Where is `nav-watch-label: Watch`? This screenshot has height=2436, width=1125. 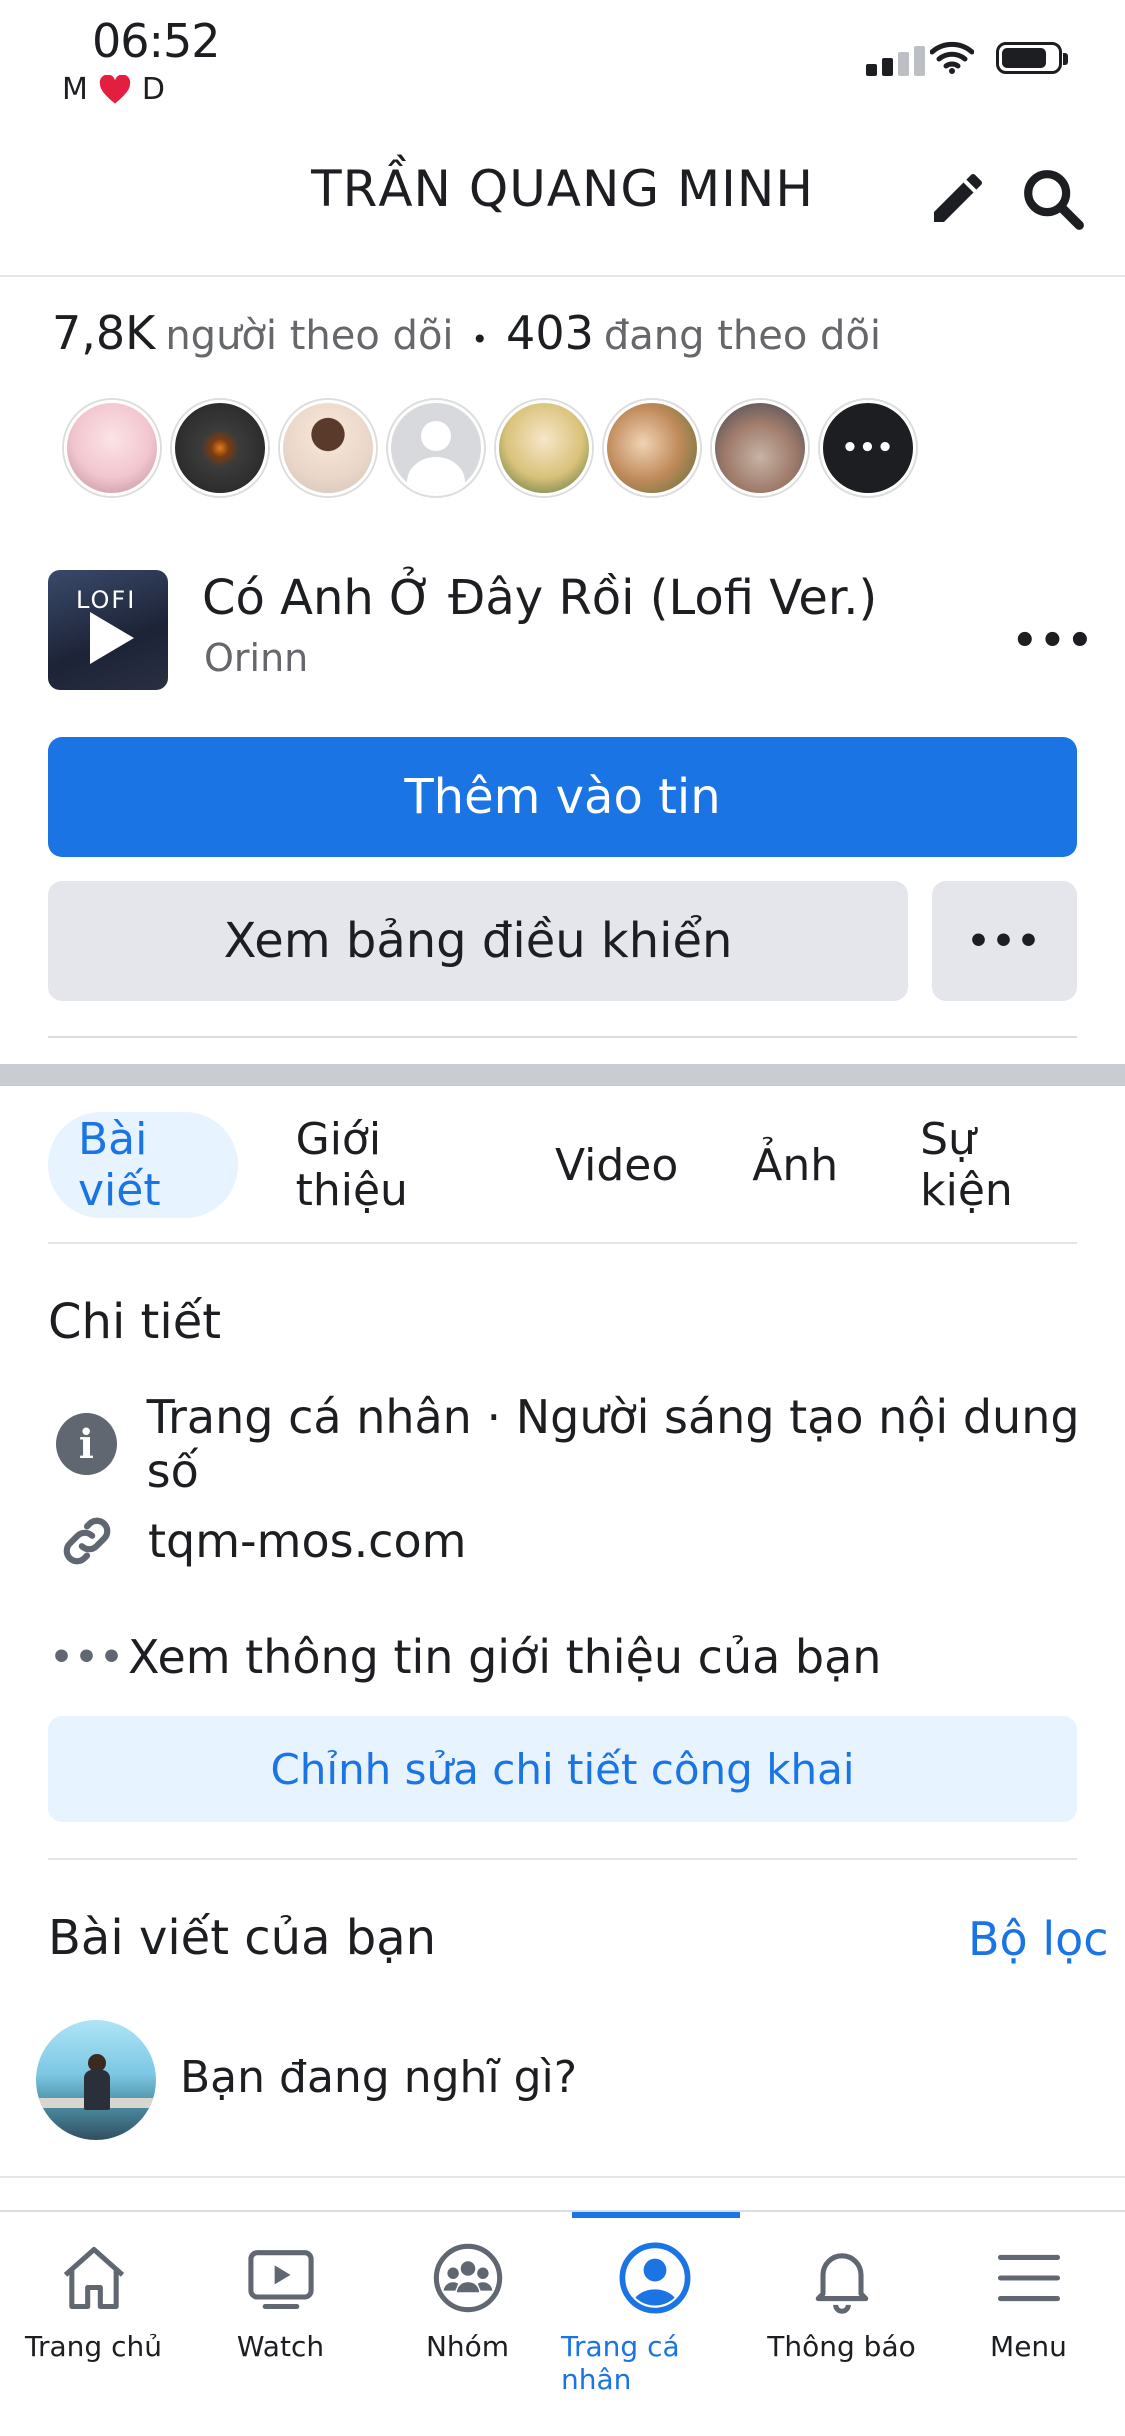 nav-watch-label: Watch is located at coordinates (280, 2346).